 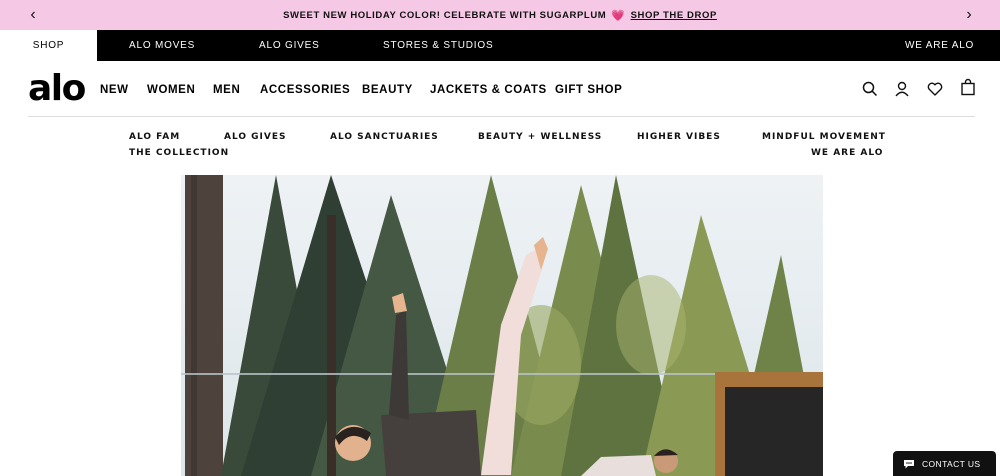 I want to click on nav-jackets-coats: JACKETS & COATS, so click(x=488, y=90).